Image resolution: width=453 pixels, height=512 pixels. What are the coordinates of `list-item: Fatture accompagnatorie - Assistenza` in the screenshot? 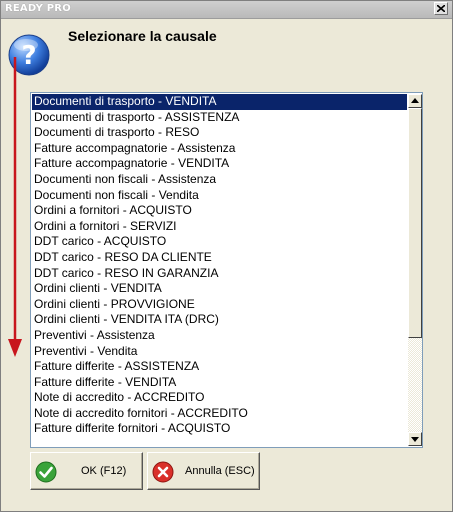 It's located at (219, 149).